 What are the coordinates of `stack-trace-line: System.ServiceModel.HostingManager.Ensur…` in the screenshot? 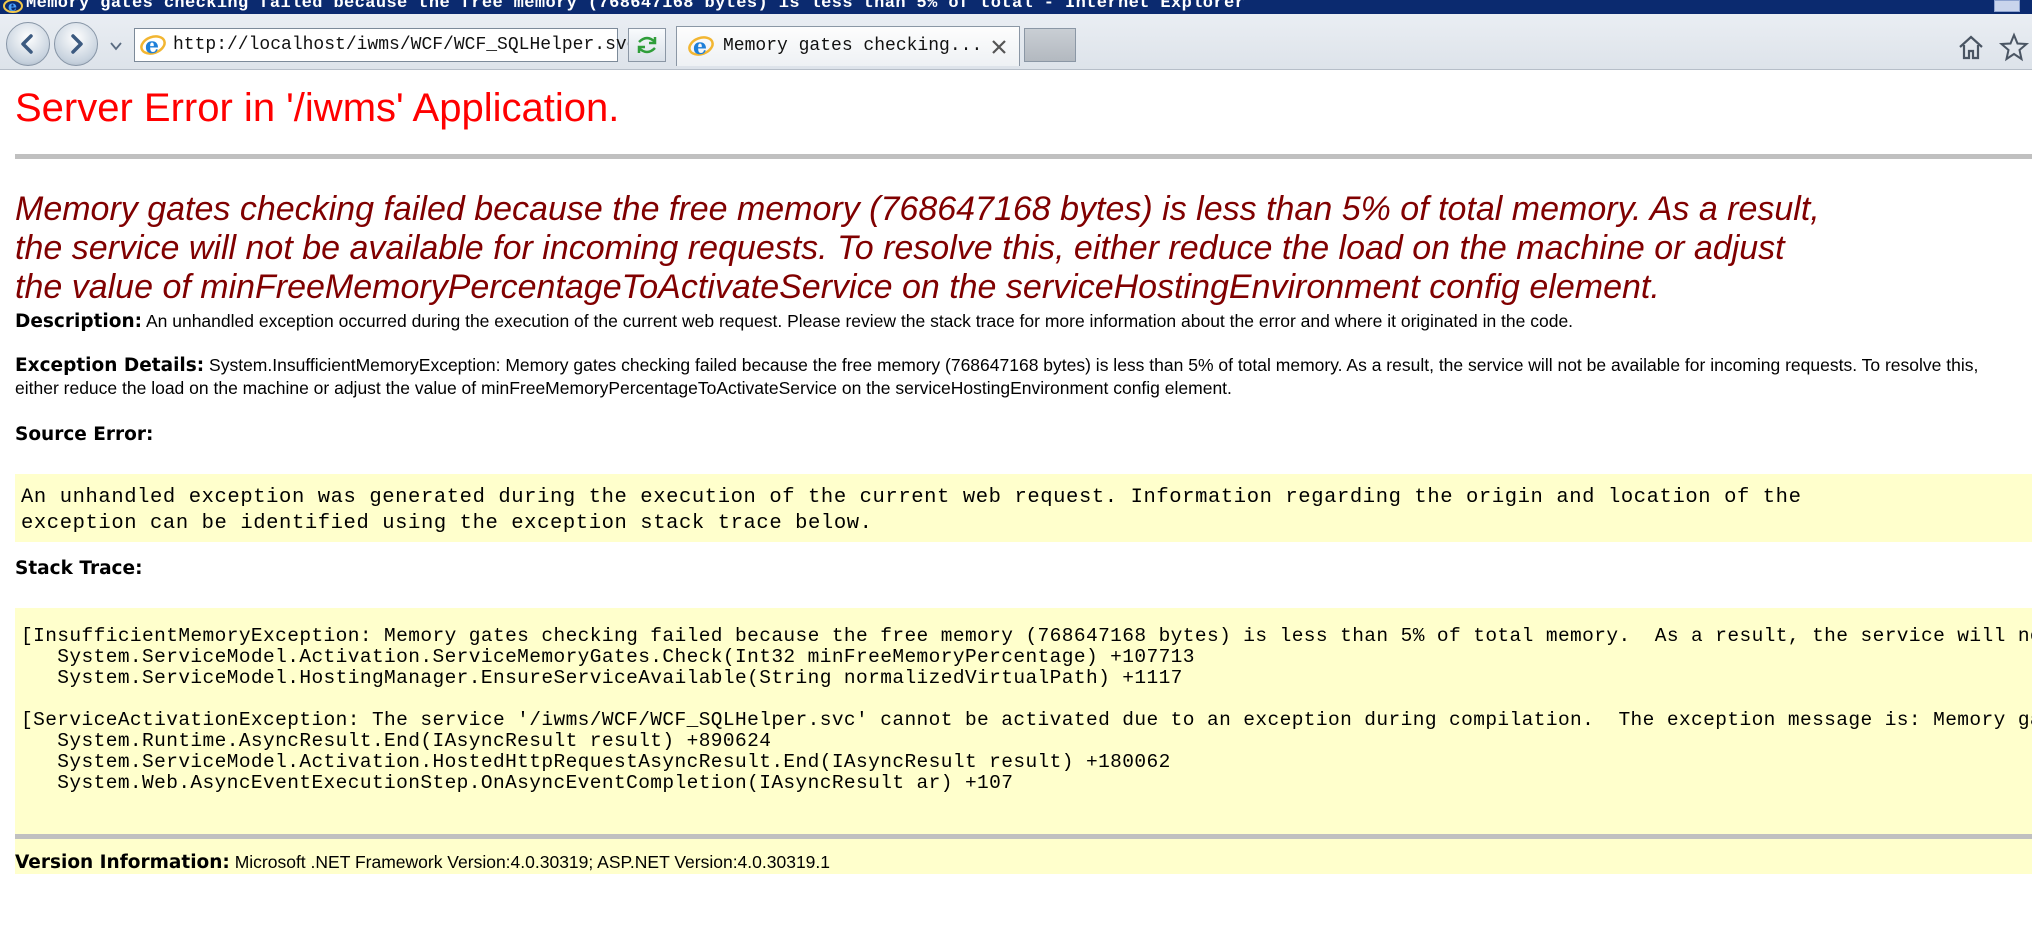 It's located at (602, 678).